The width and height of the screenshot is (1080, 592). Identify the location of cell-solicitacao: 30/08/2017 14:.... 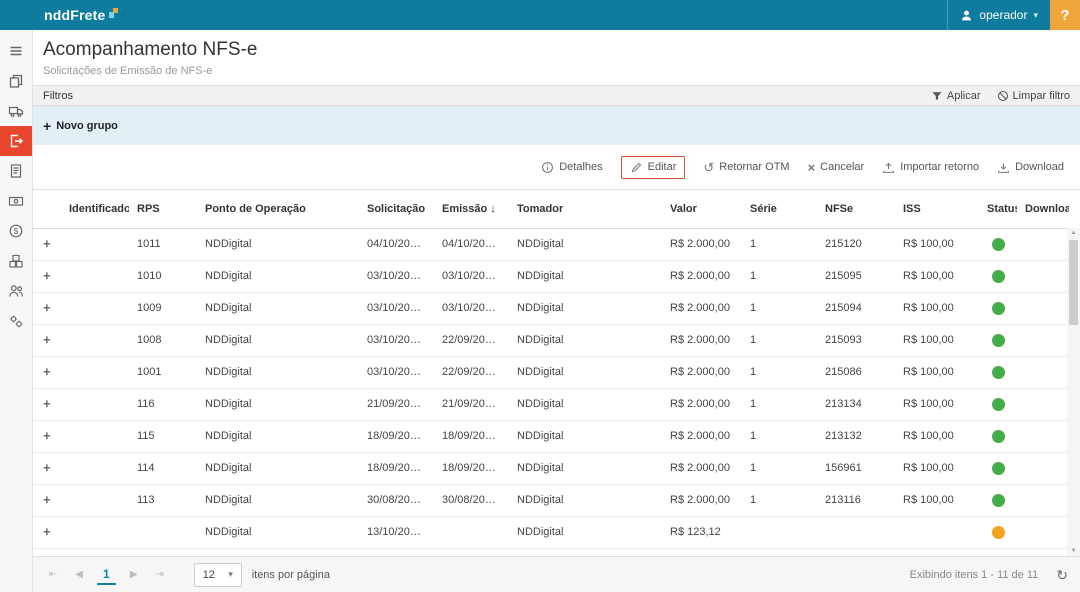
(396, 500).